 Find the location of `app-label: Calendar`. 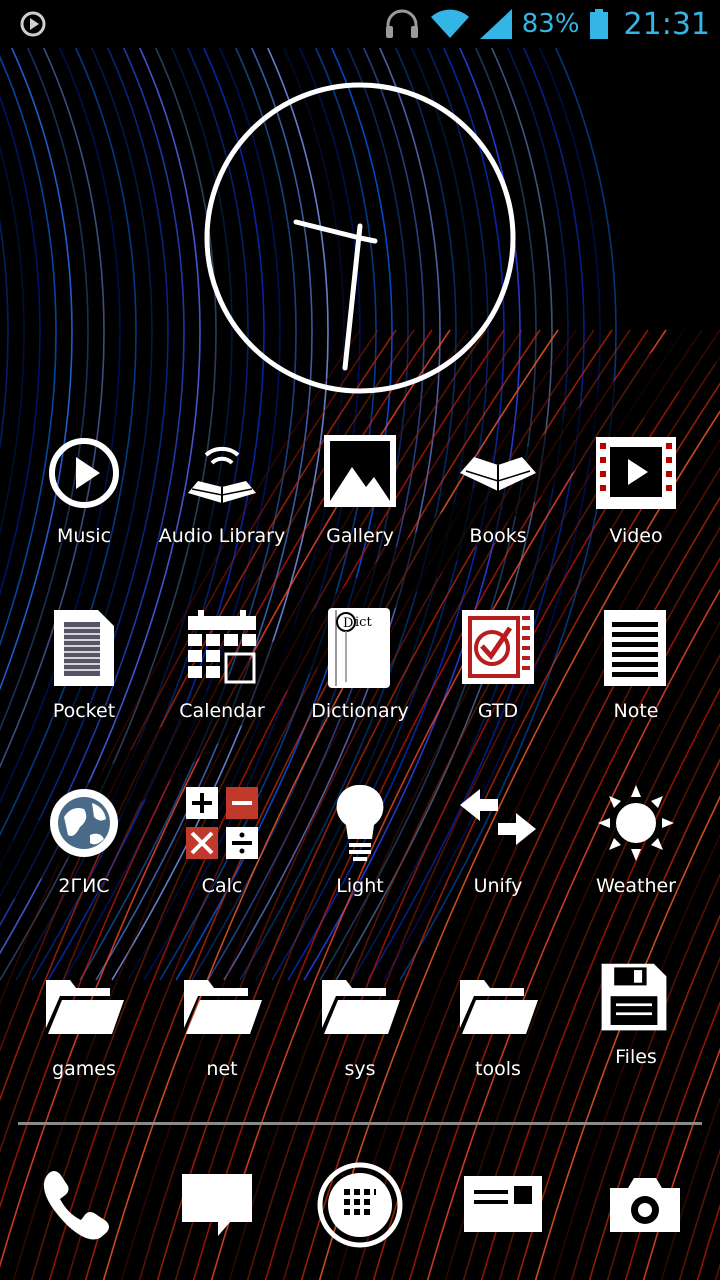

app-label: Calendar is located at coordinates (222, 711).